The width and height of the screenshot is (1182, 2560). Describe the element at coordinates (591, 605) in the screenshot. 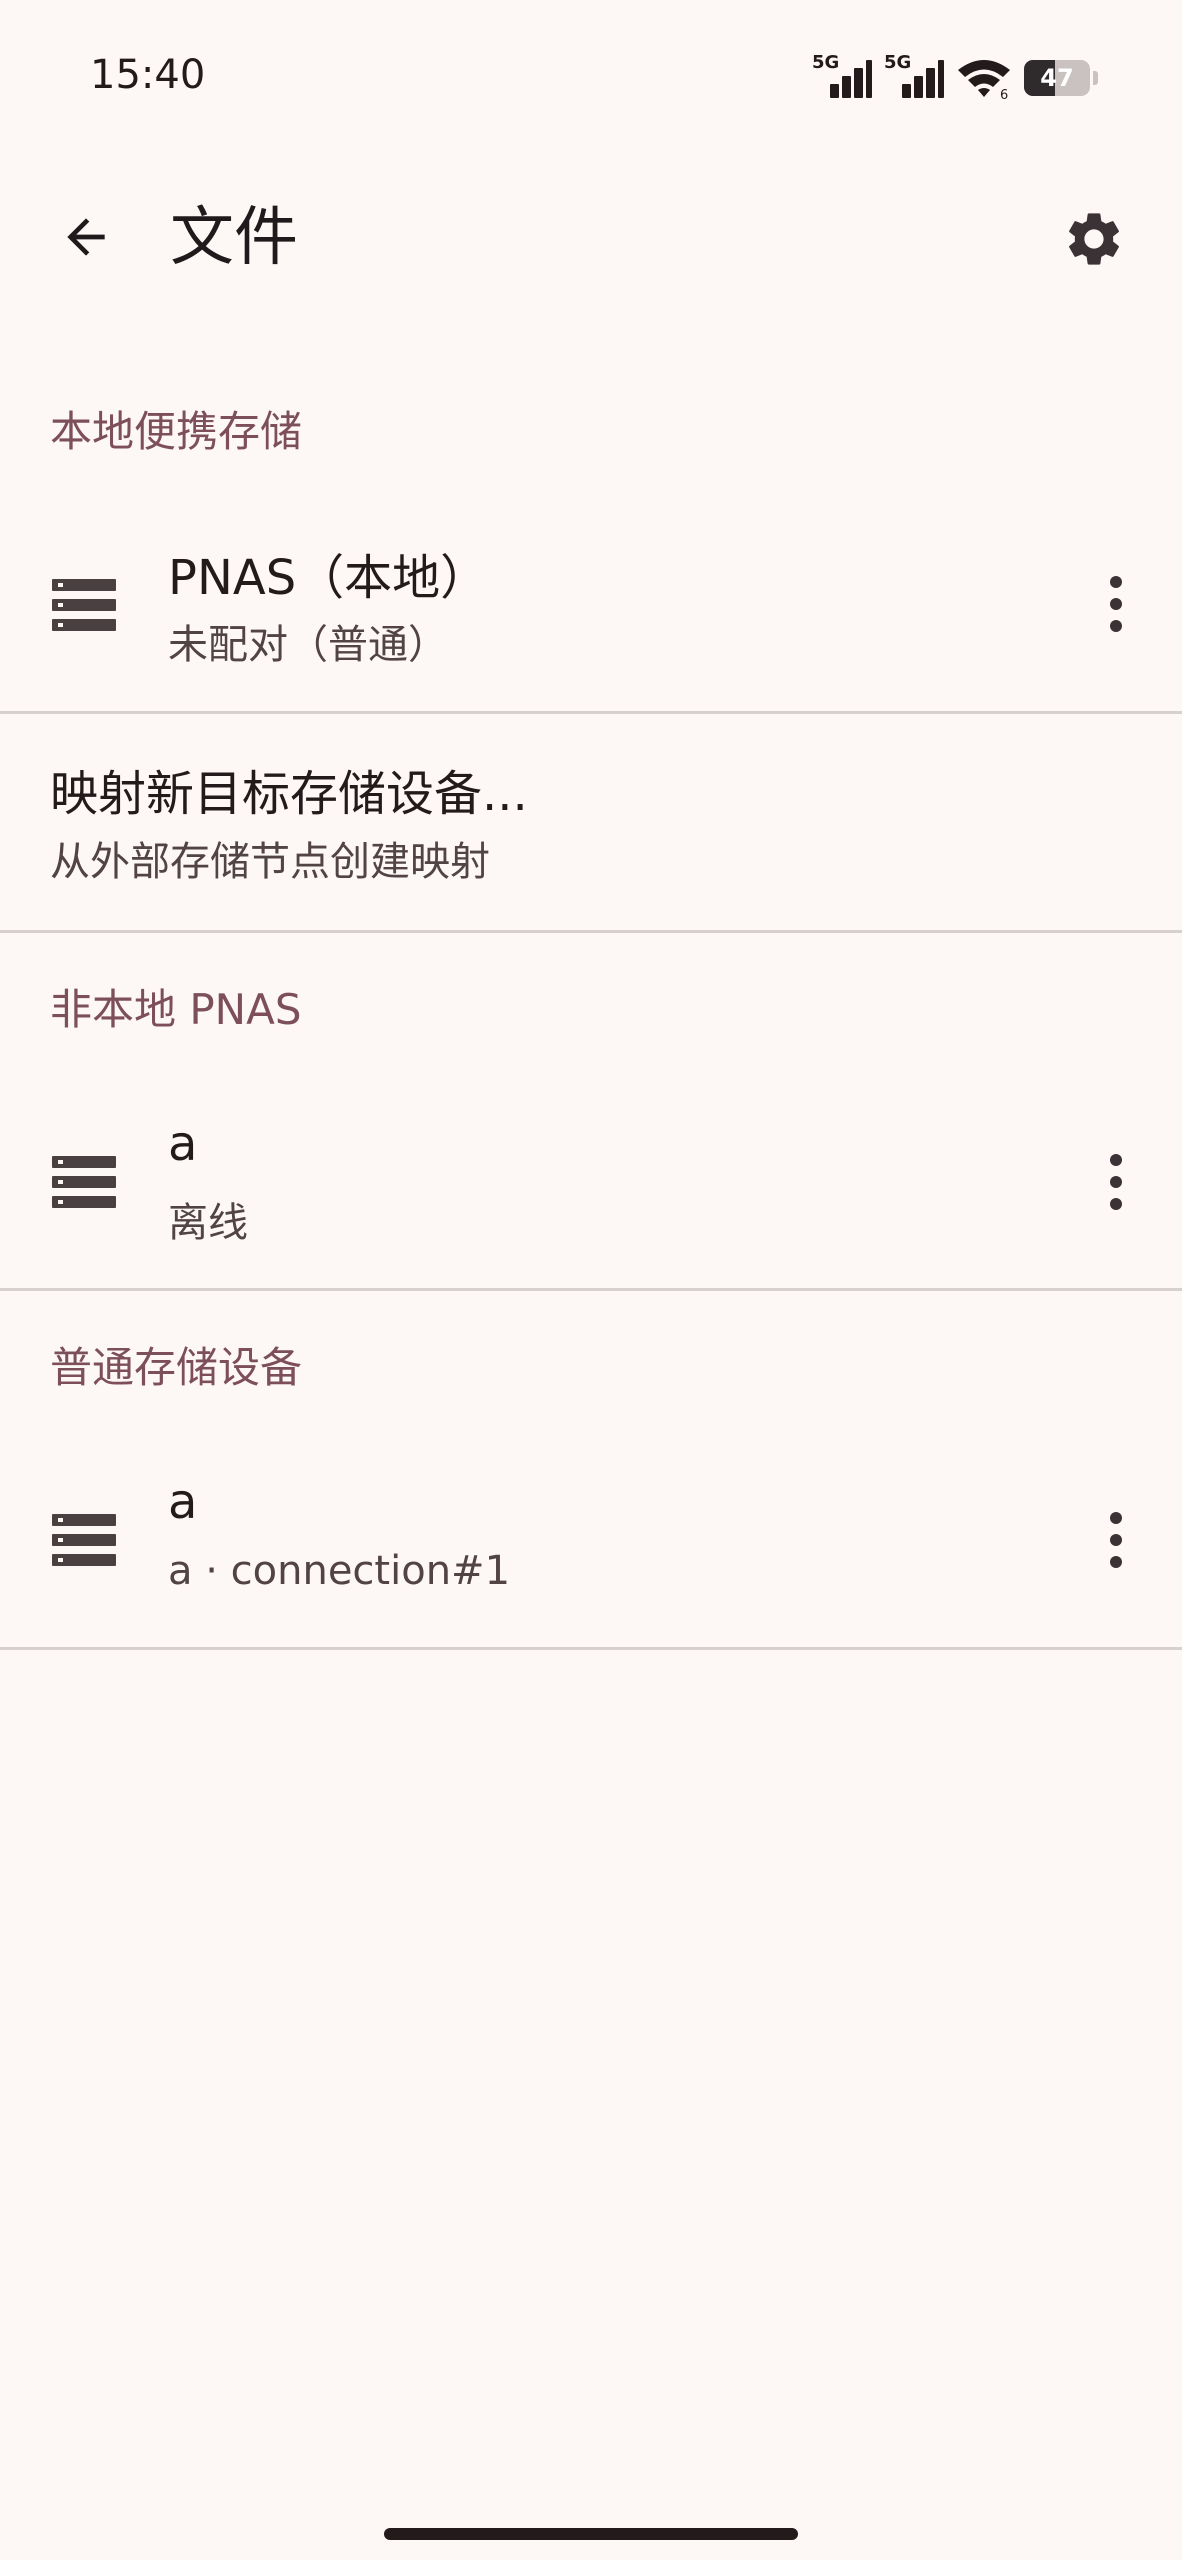

I see `list-item-pnas-local: PNAS（本地） 未配对（普通）` at that location.